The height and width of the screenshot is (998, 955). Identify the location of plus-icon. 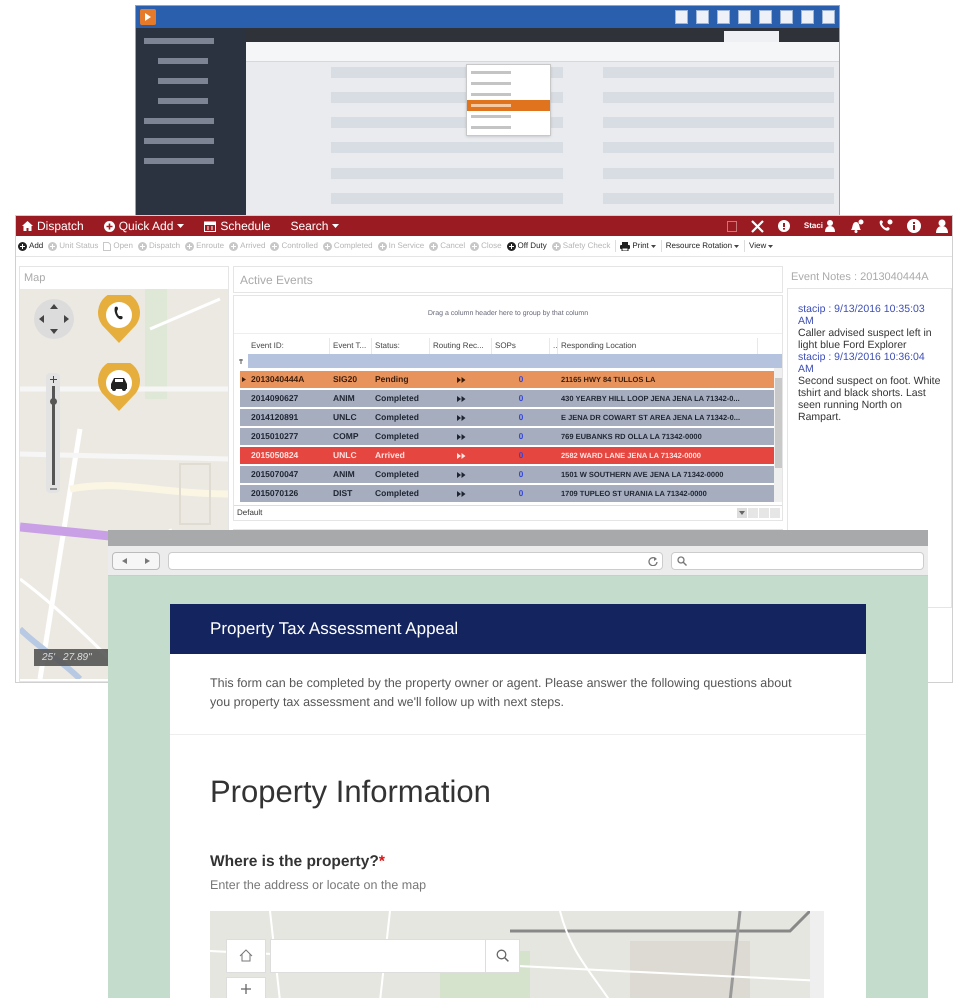
(246, 989).